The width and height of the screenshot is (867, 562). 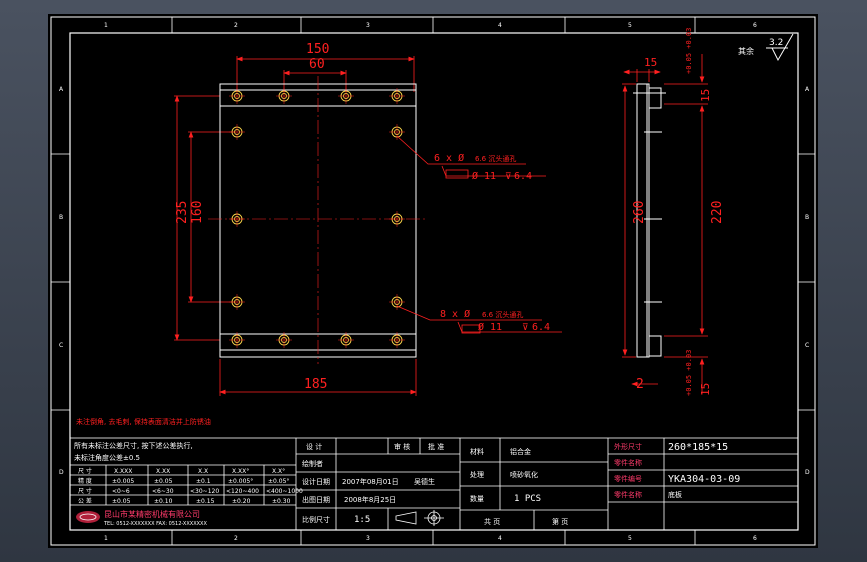 I want to click on tb-design: 设 计, so click(x=314, y=446).